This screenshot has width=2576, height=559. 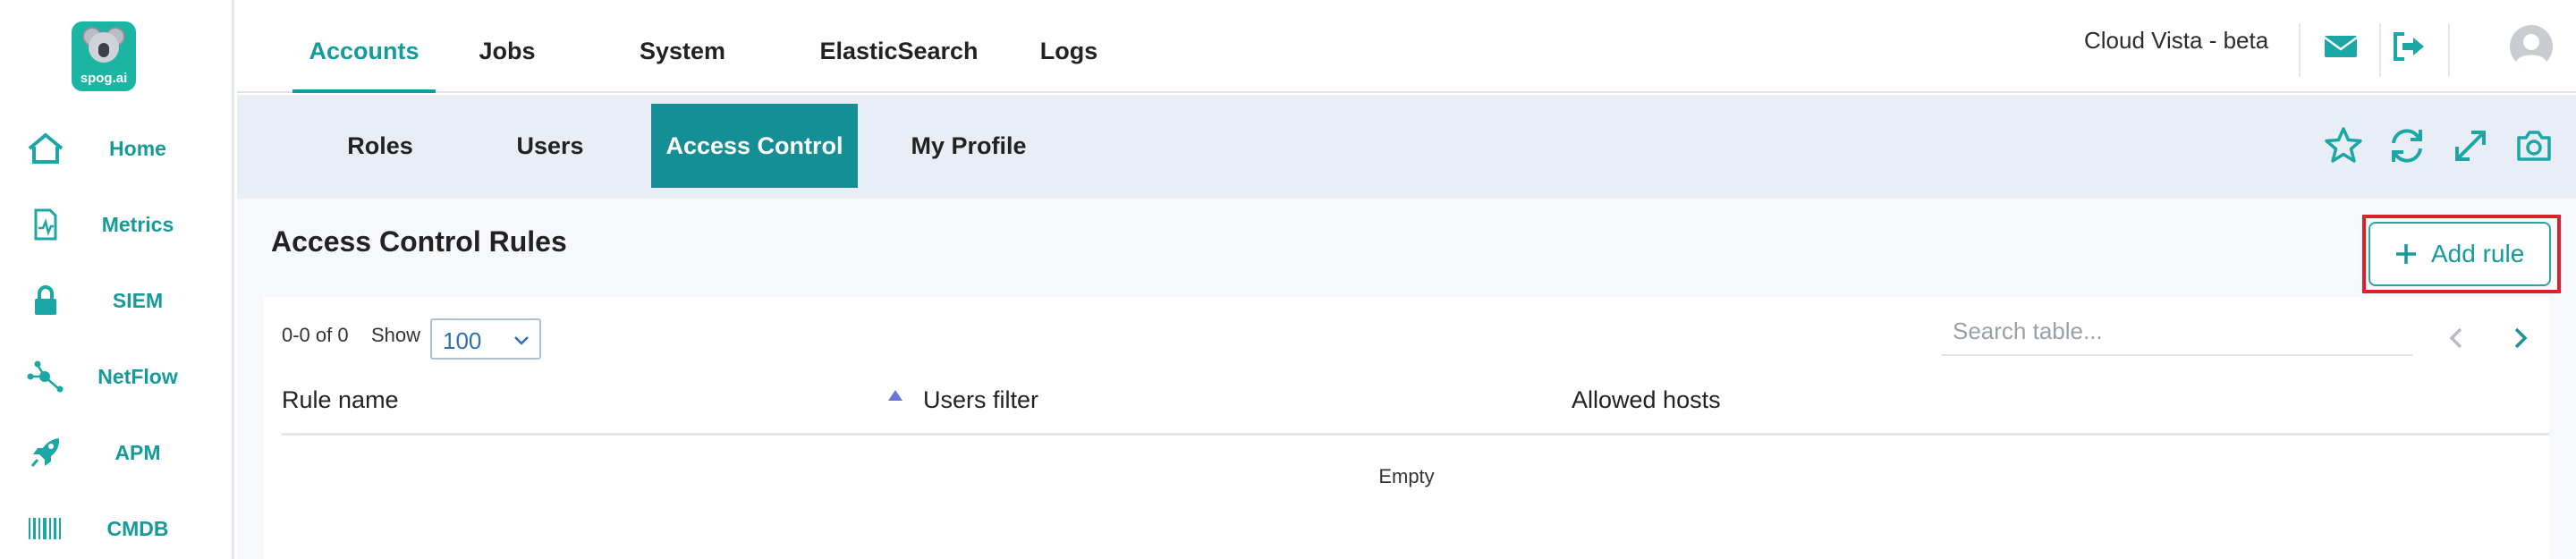 I want to click on logo-text: spog.ai, so click(x=104, y=79).